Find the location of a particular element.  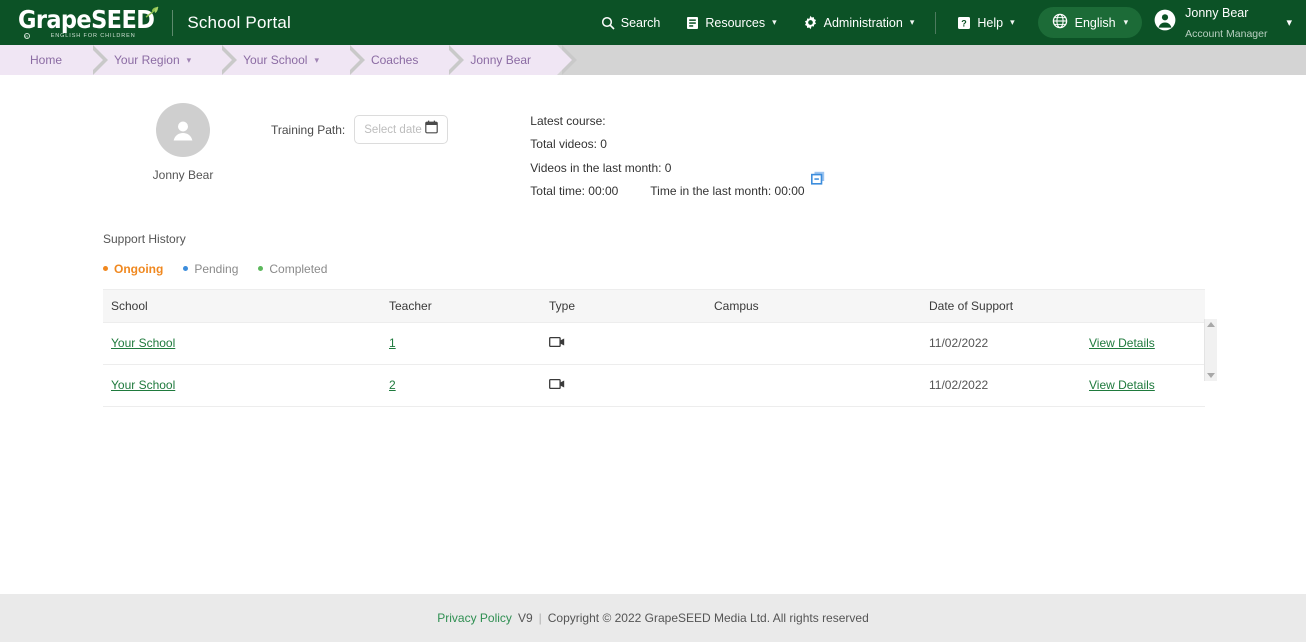

date-placeholder: Select date is located at coordinates (393, 129).